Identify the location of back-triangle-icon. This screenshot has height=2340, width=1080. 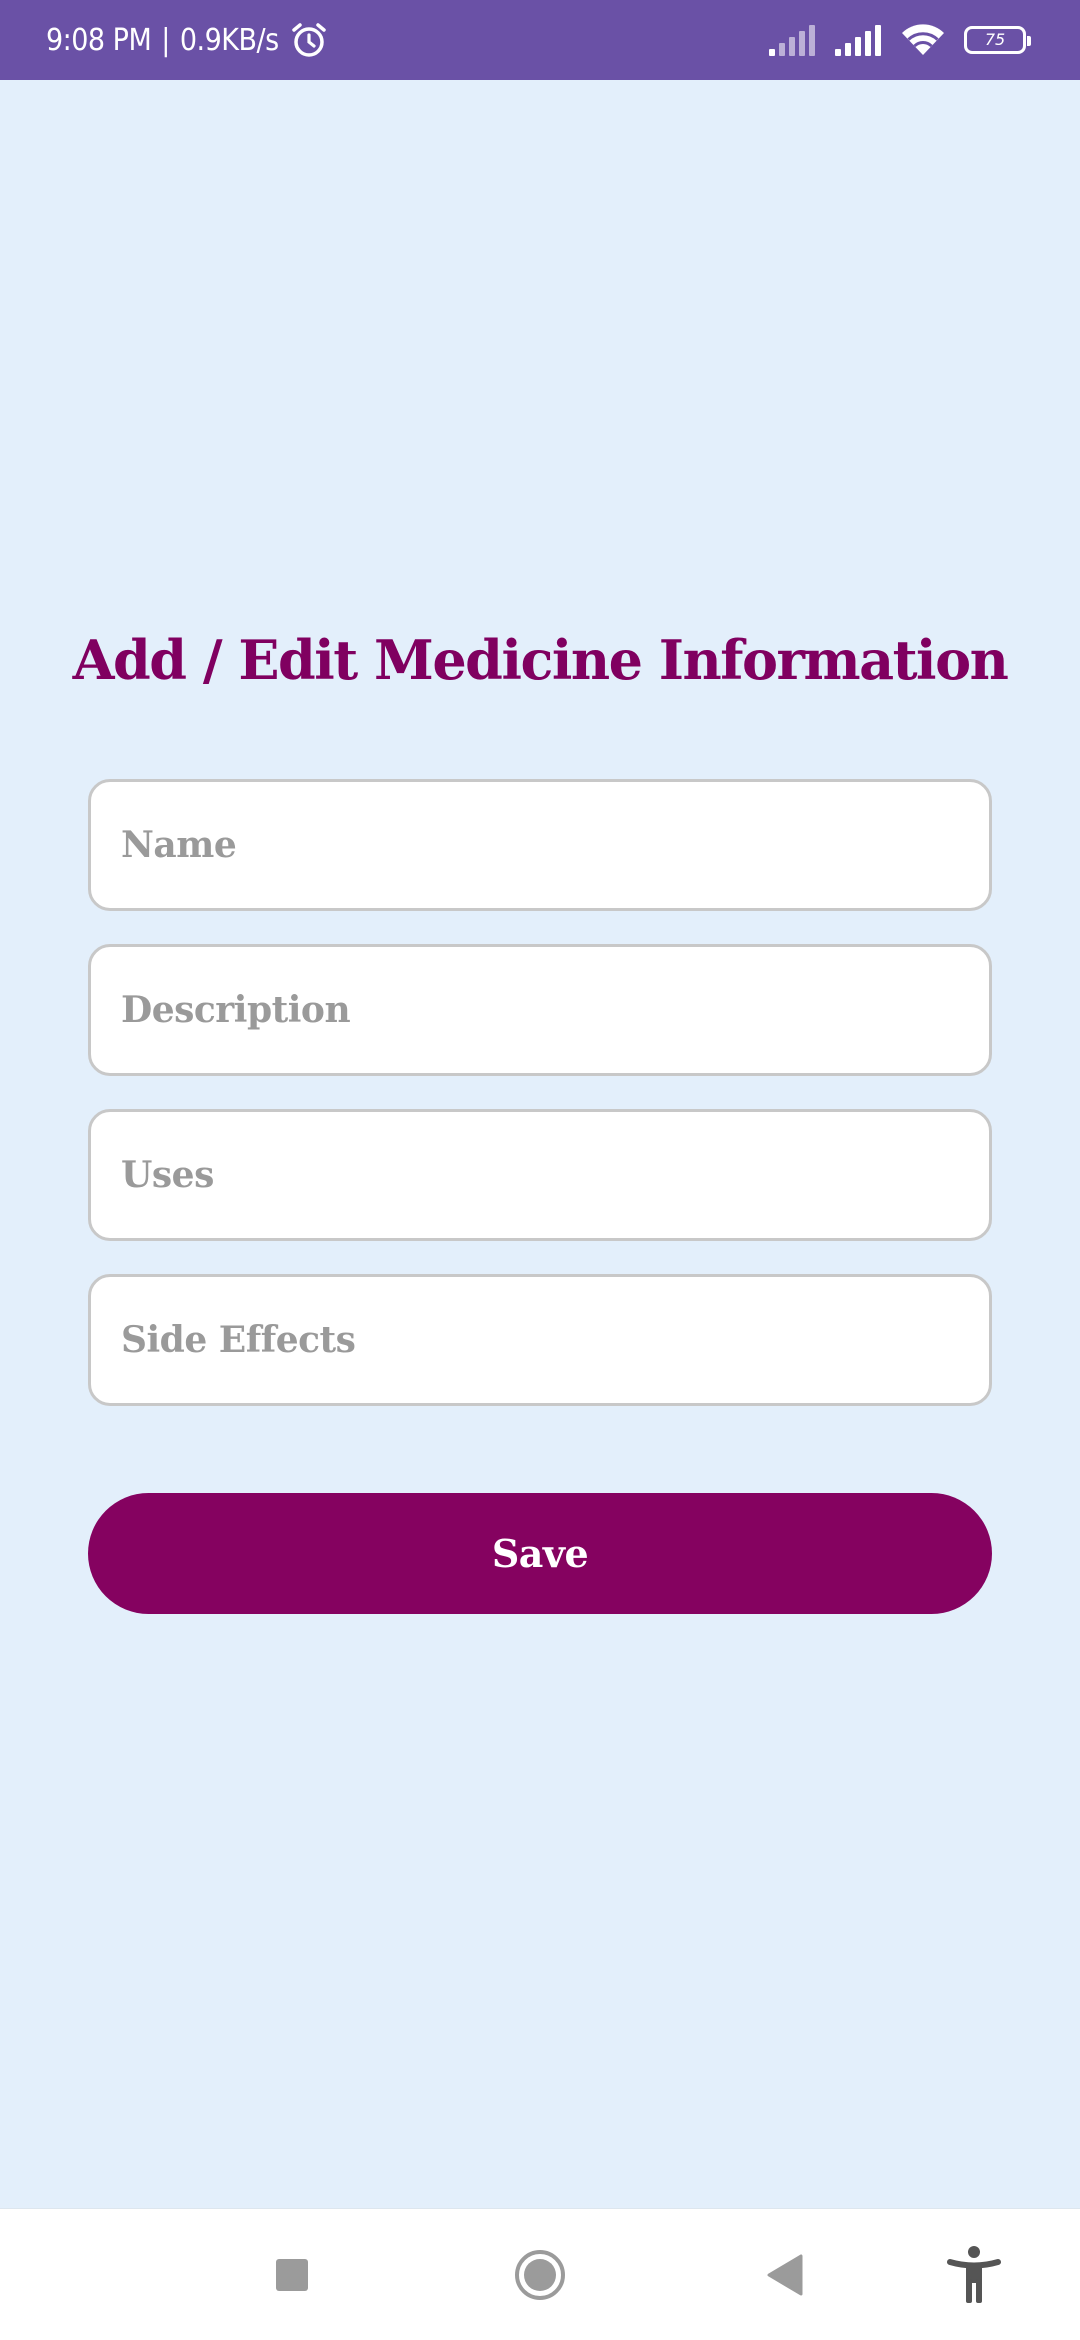
(785, 2275).